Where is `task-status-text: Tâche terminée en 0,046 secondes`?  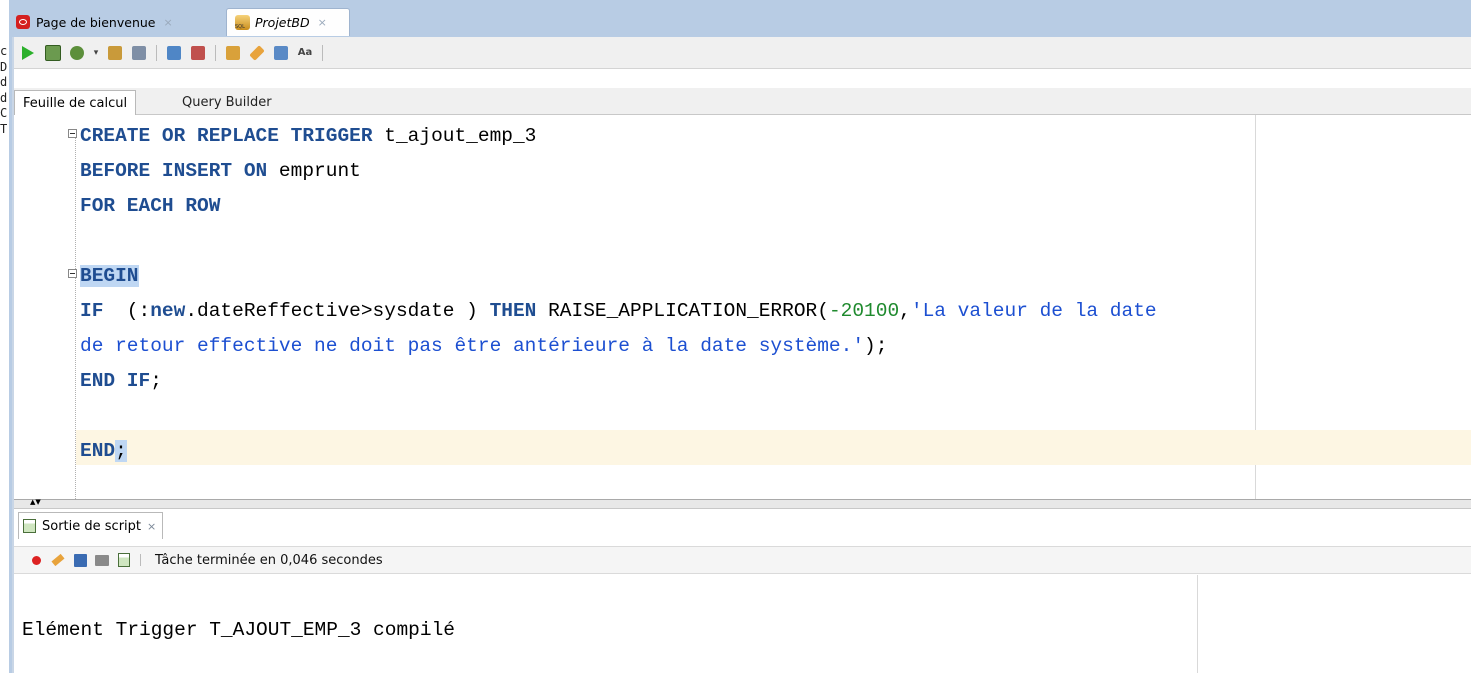
task-status-text: Tâche terminée en 0,046 secondes is located at coordinates (269, 560).